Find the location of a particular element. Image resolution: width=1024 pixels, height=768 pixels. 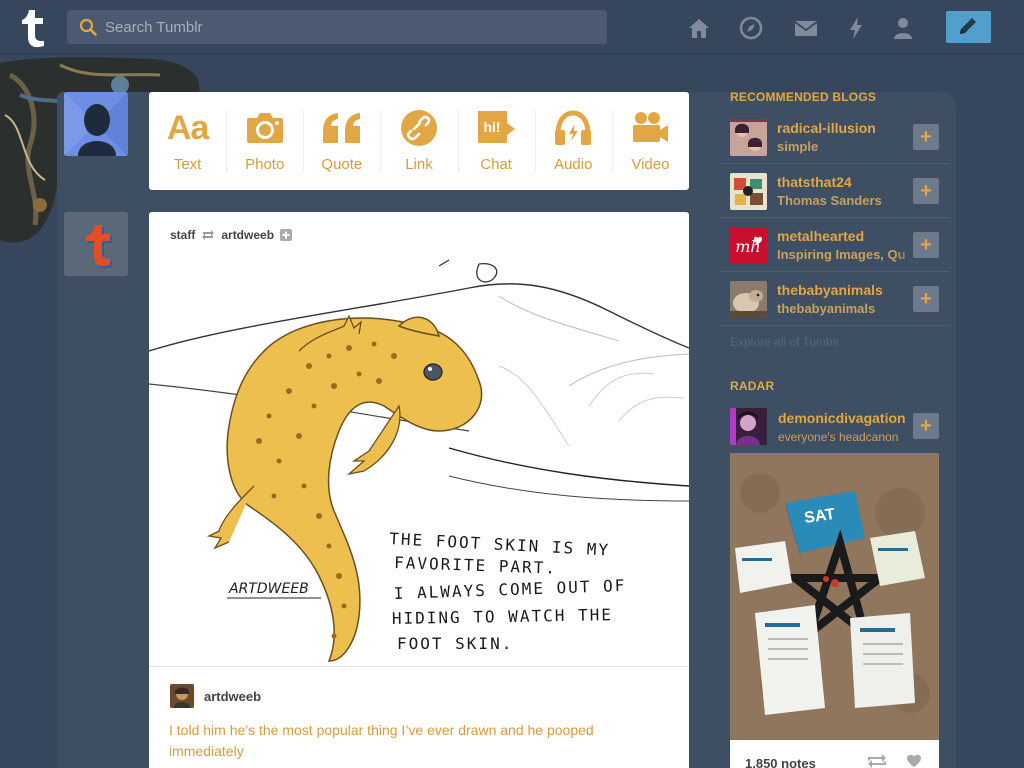

recommended-blogs-title: RECOMMENDED BLOGS is located at coordinates (803, 97).